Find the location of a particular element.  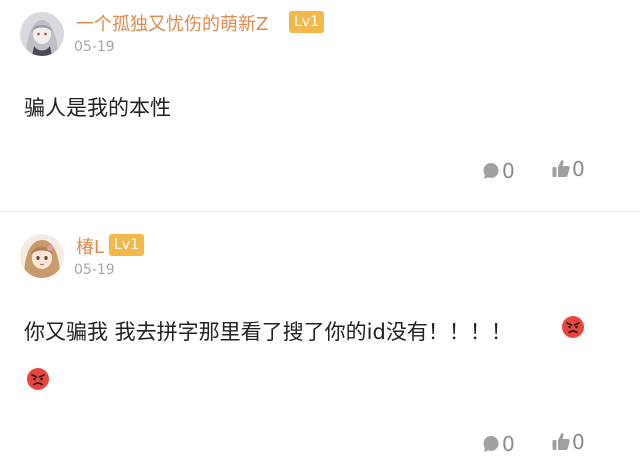

comment-text: 骗人是我的本性 is located at coordinates (97, 108).